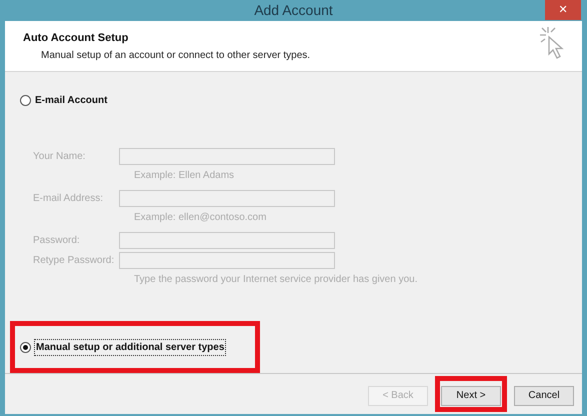  What do you see at coordinates (293, 10) in the screenshot?
I see `window-title: Add Account` at bounding box center [293, 10].